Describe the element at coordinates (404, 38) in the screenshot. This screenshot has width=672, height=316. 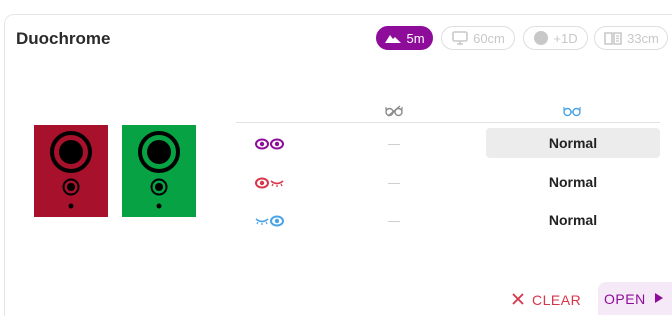
I see `chip-5m: 5m` at that location.